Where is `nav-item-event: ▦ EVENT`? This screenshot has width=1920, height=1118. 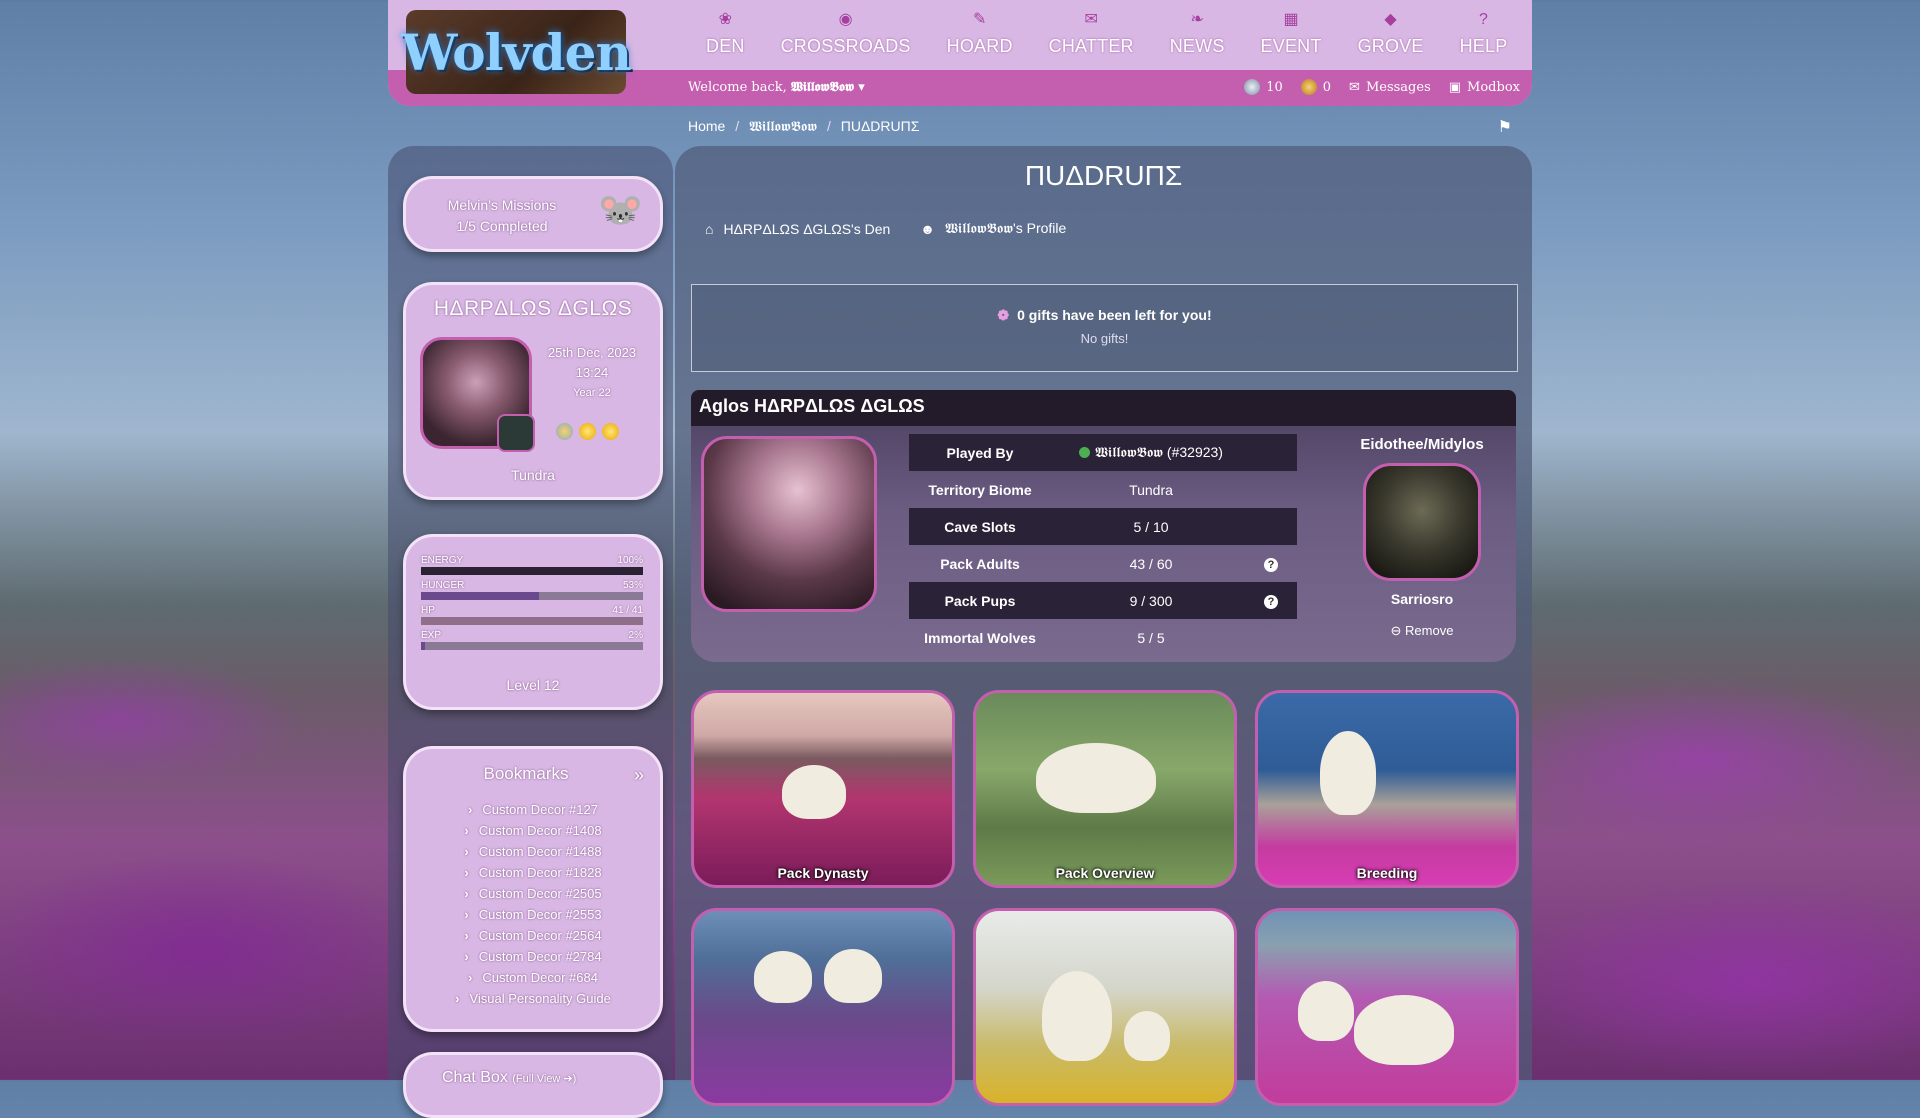
nav-item-event: ▦ EVENT is located at coordinates (1291, 33).